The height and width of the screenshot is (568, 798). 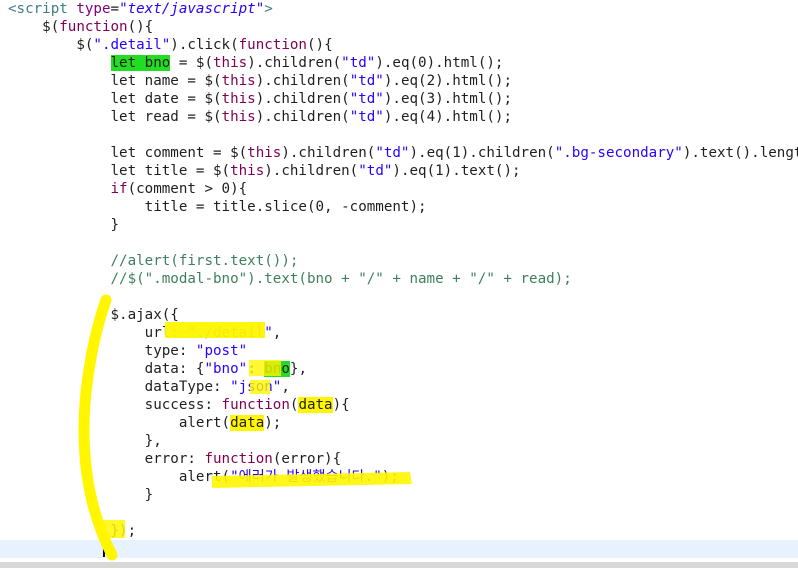 I want to click on code-token: ).eq(3).html();, so click(x=447, y=99).